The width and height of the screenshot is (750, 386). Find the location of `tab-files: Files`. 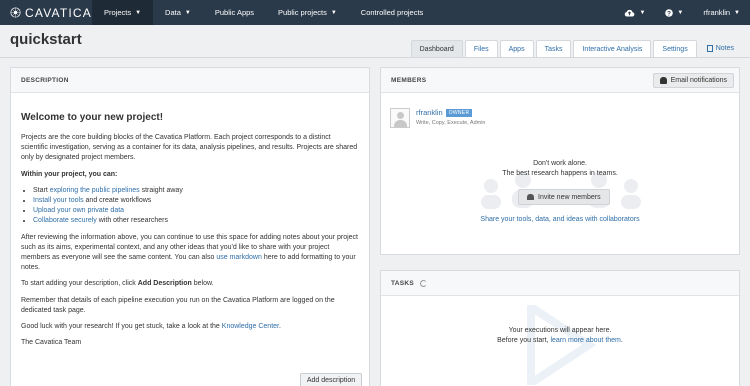

tab-files: Files is located at coordinates (481, 48).